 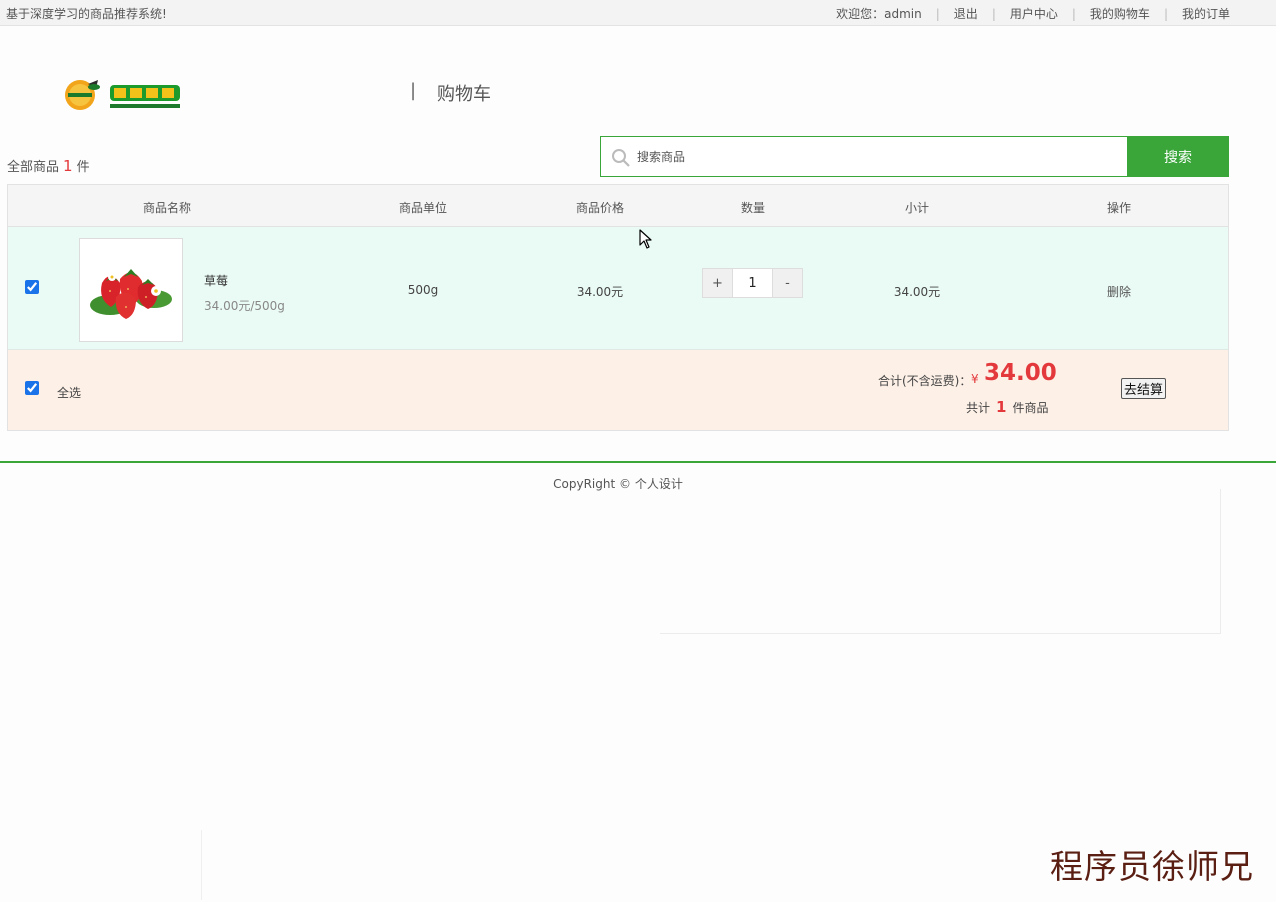 I want to click on item-checkbox, so click(x=32, y=287).